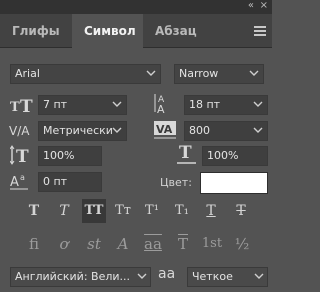 The width and height of the screenshot is (320, 292). I want to click on swash-button: st, so click(94, 244).